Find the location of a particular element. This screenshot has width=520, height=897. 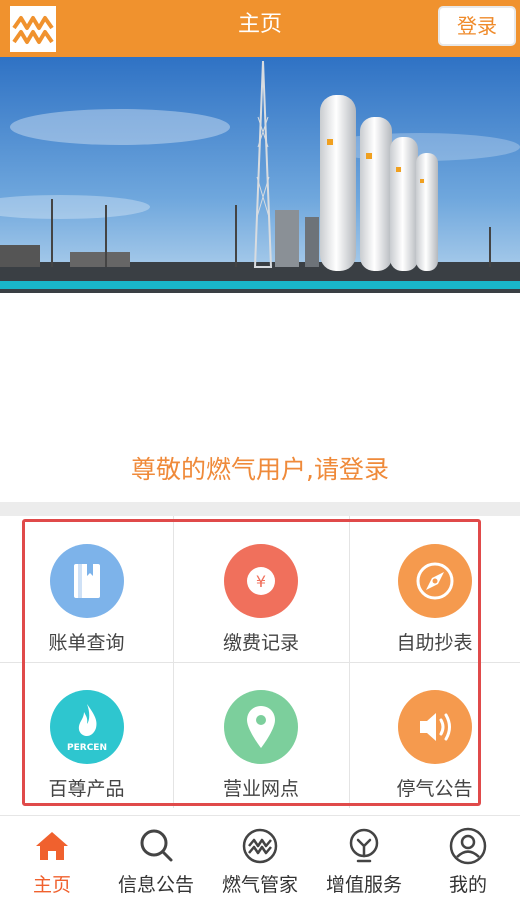

nav-label: 信息公告 is located at coordinates (155, 885).